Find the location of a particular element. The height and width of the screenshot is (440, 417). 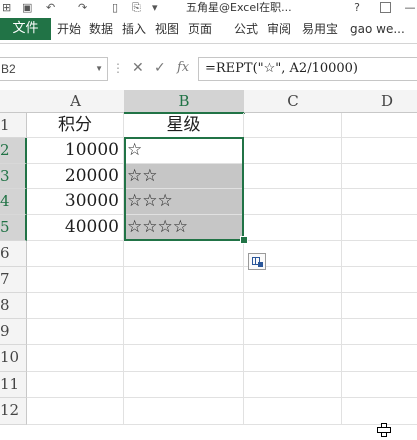

cell-d9 is located at coordinates (379, 332).